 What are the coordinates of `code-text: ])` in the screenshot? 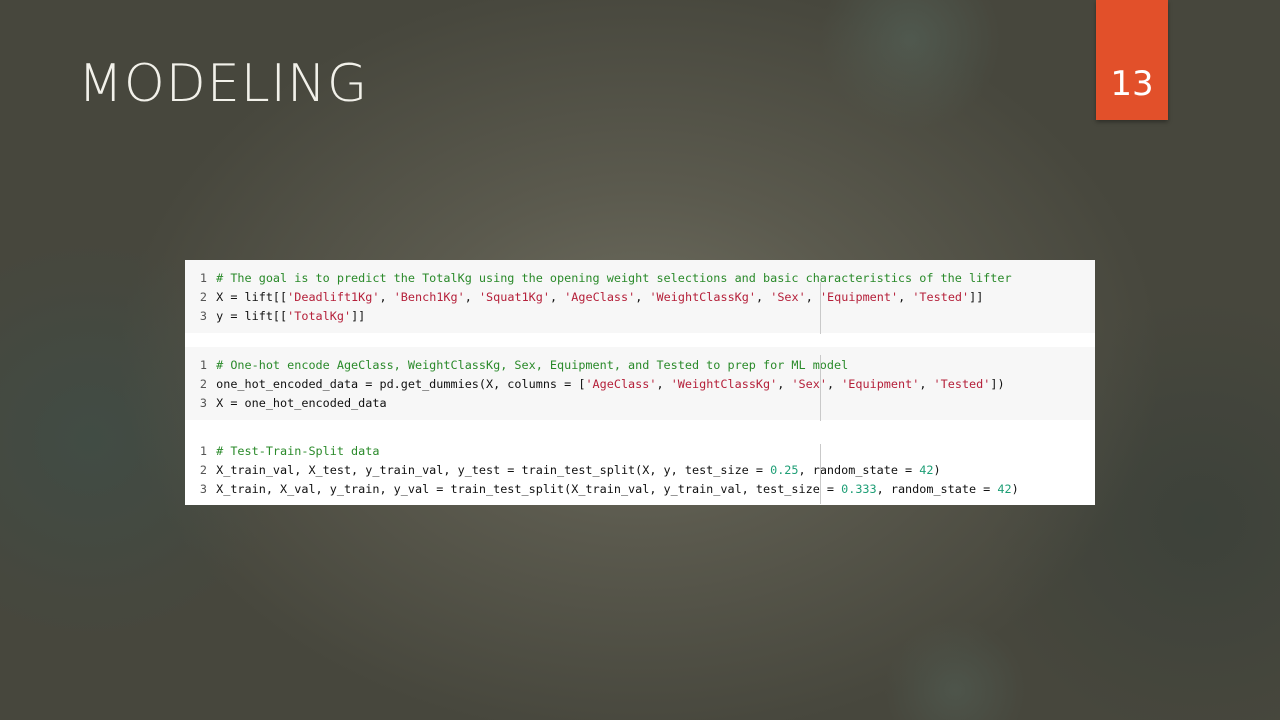 It's located at (997, 384).